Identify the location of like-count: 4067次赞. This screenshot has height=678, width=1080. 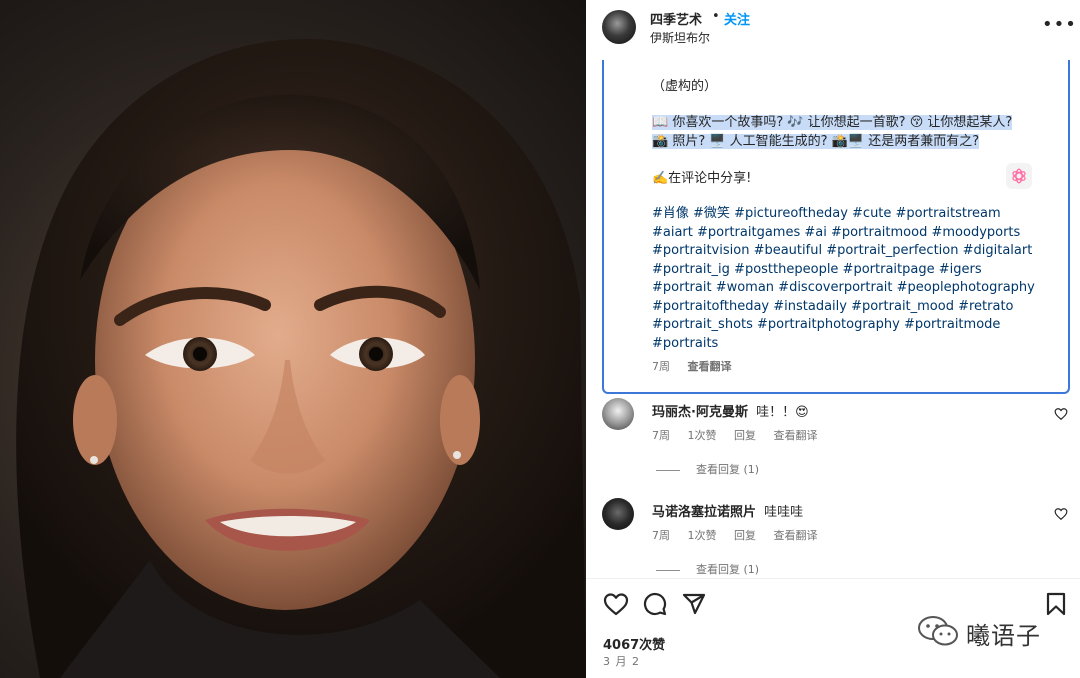
(634, 643).